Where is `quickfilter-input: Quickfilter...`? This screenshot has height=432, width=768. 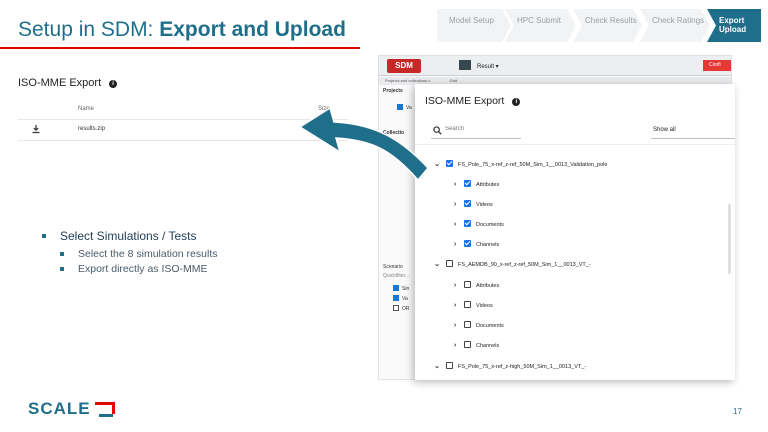
quickfilter-input: Quickfilter... is located at coordinates (396, 276).